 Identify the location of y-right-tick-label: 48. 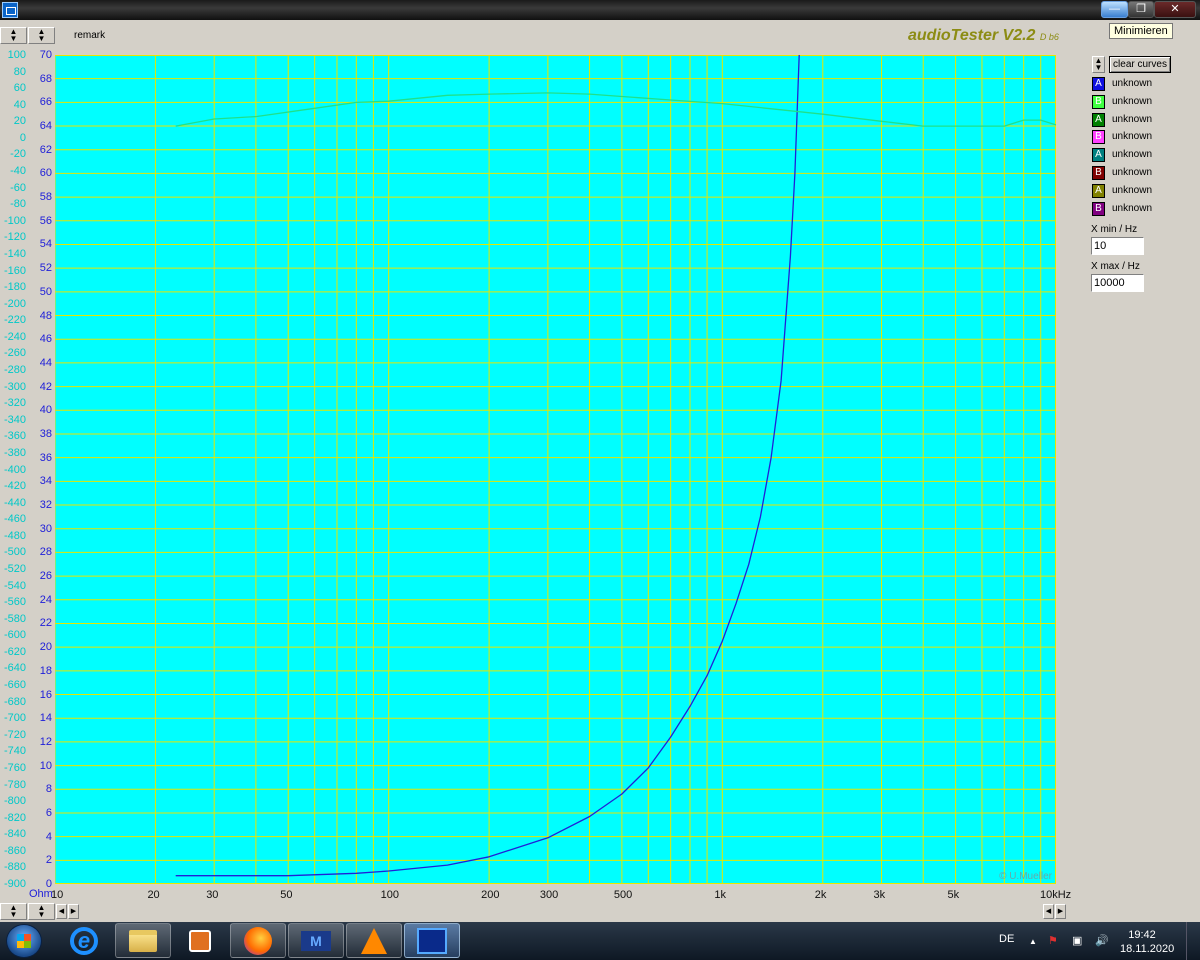
(45, 315).